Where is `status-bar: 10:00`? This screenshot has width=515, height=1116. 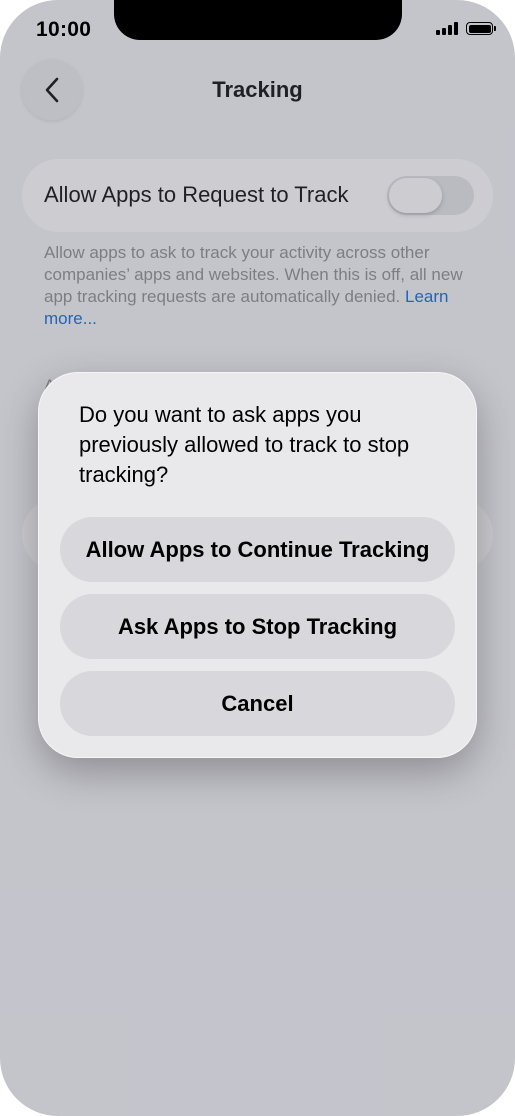 status-bar: 10:00 is located at coordinates (257, 30).